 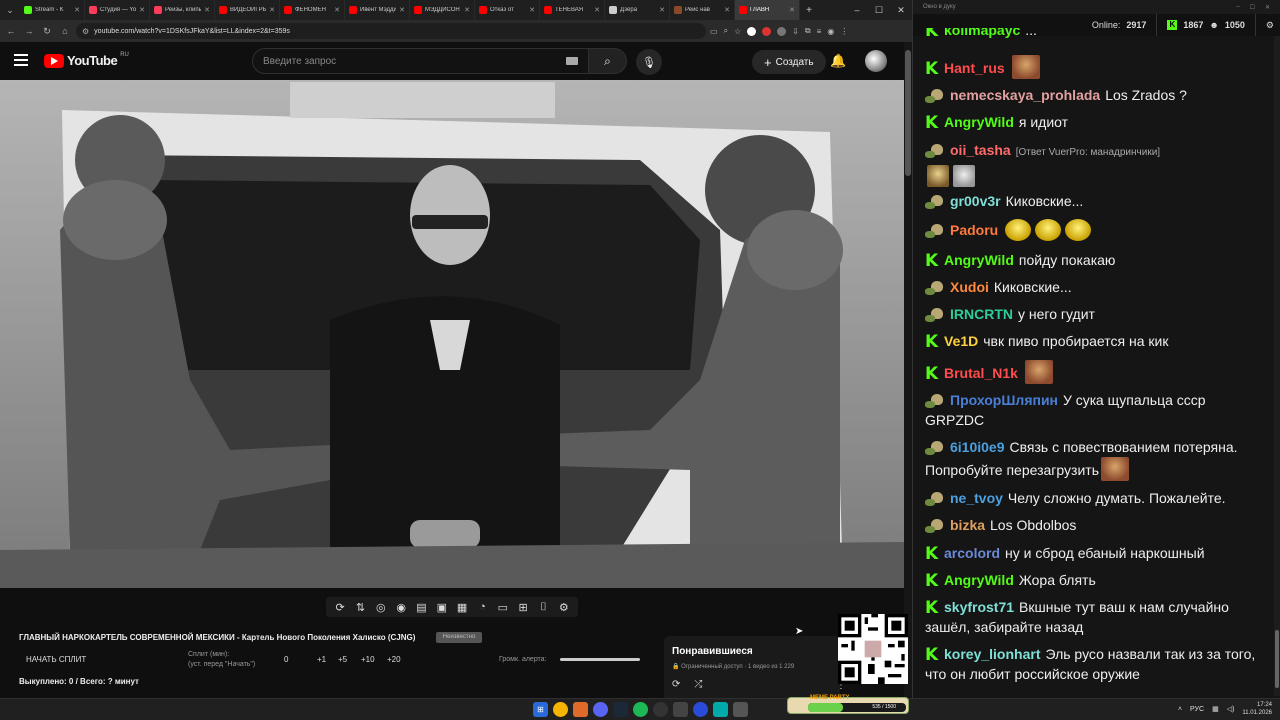 I want to click on screenshot-icon: ⌷, so click(x=543, y=607).